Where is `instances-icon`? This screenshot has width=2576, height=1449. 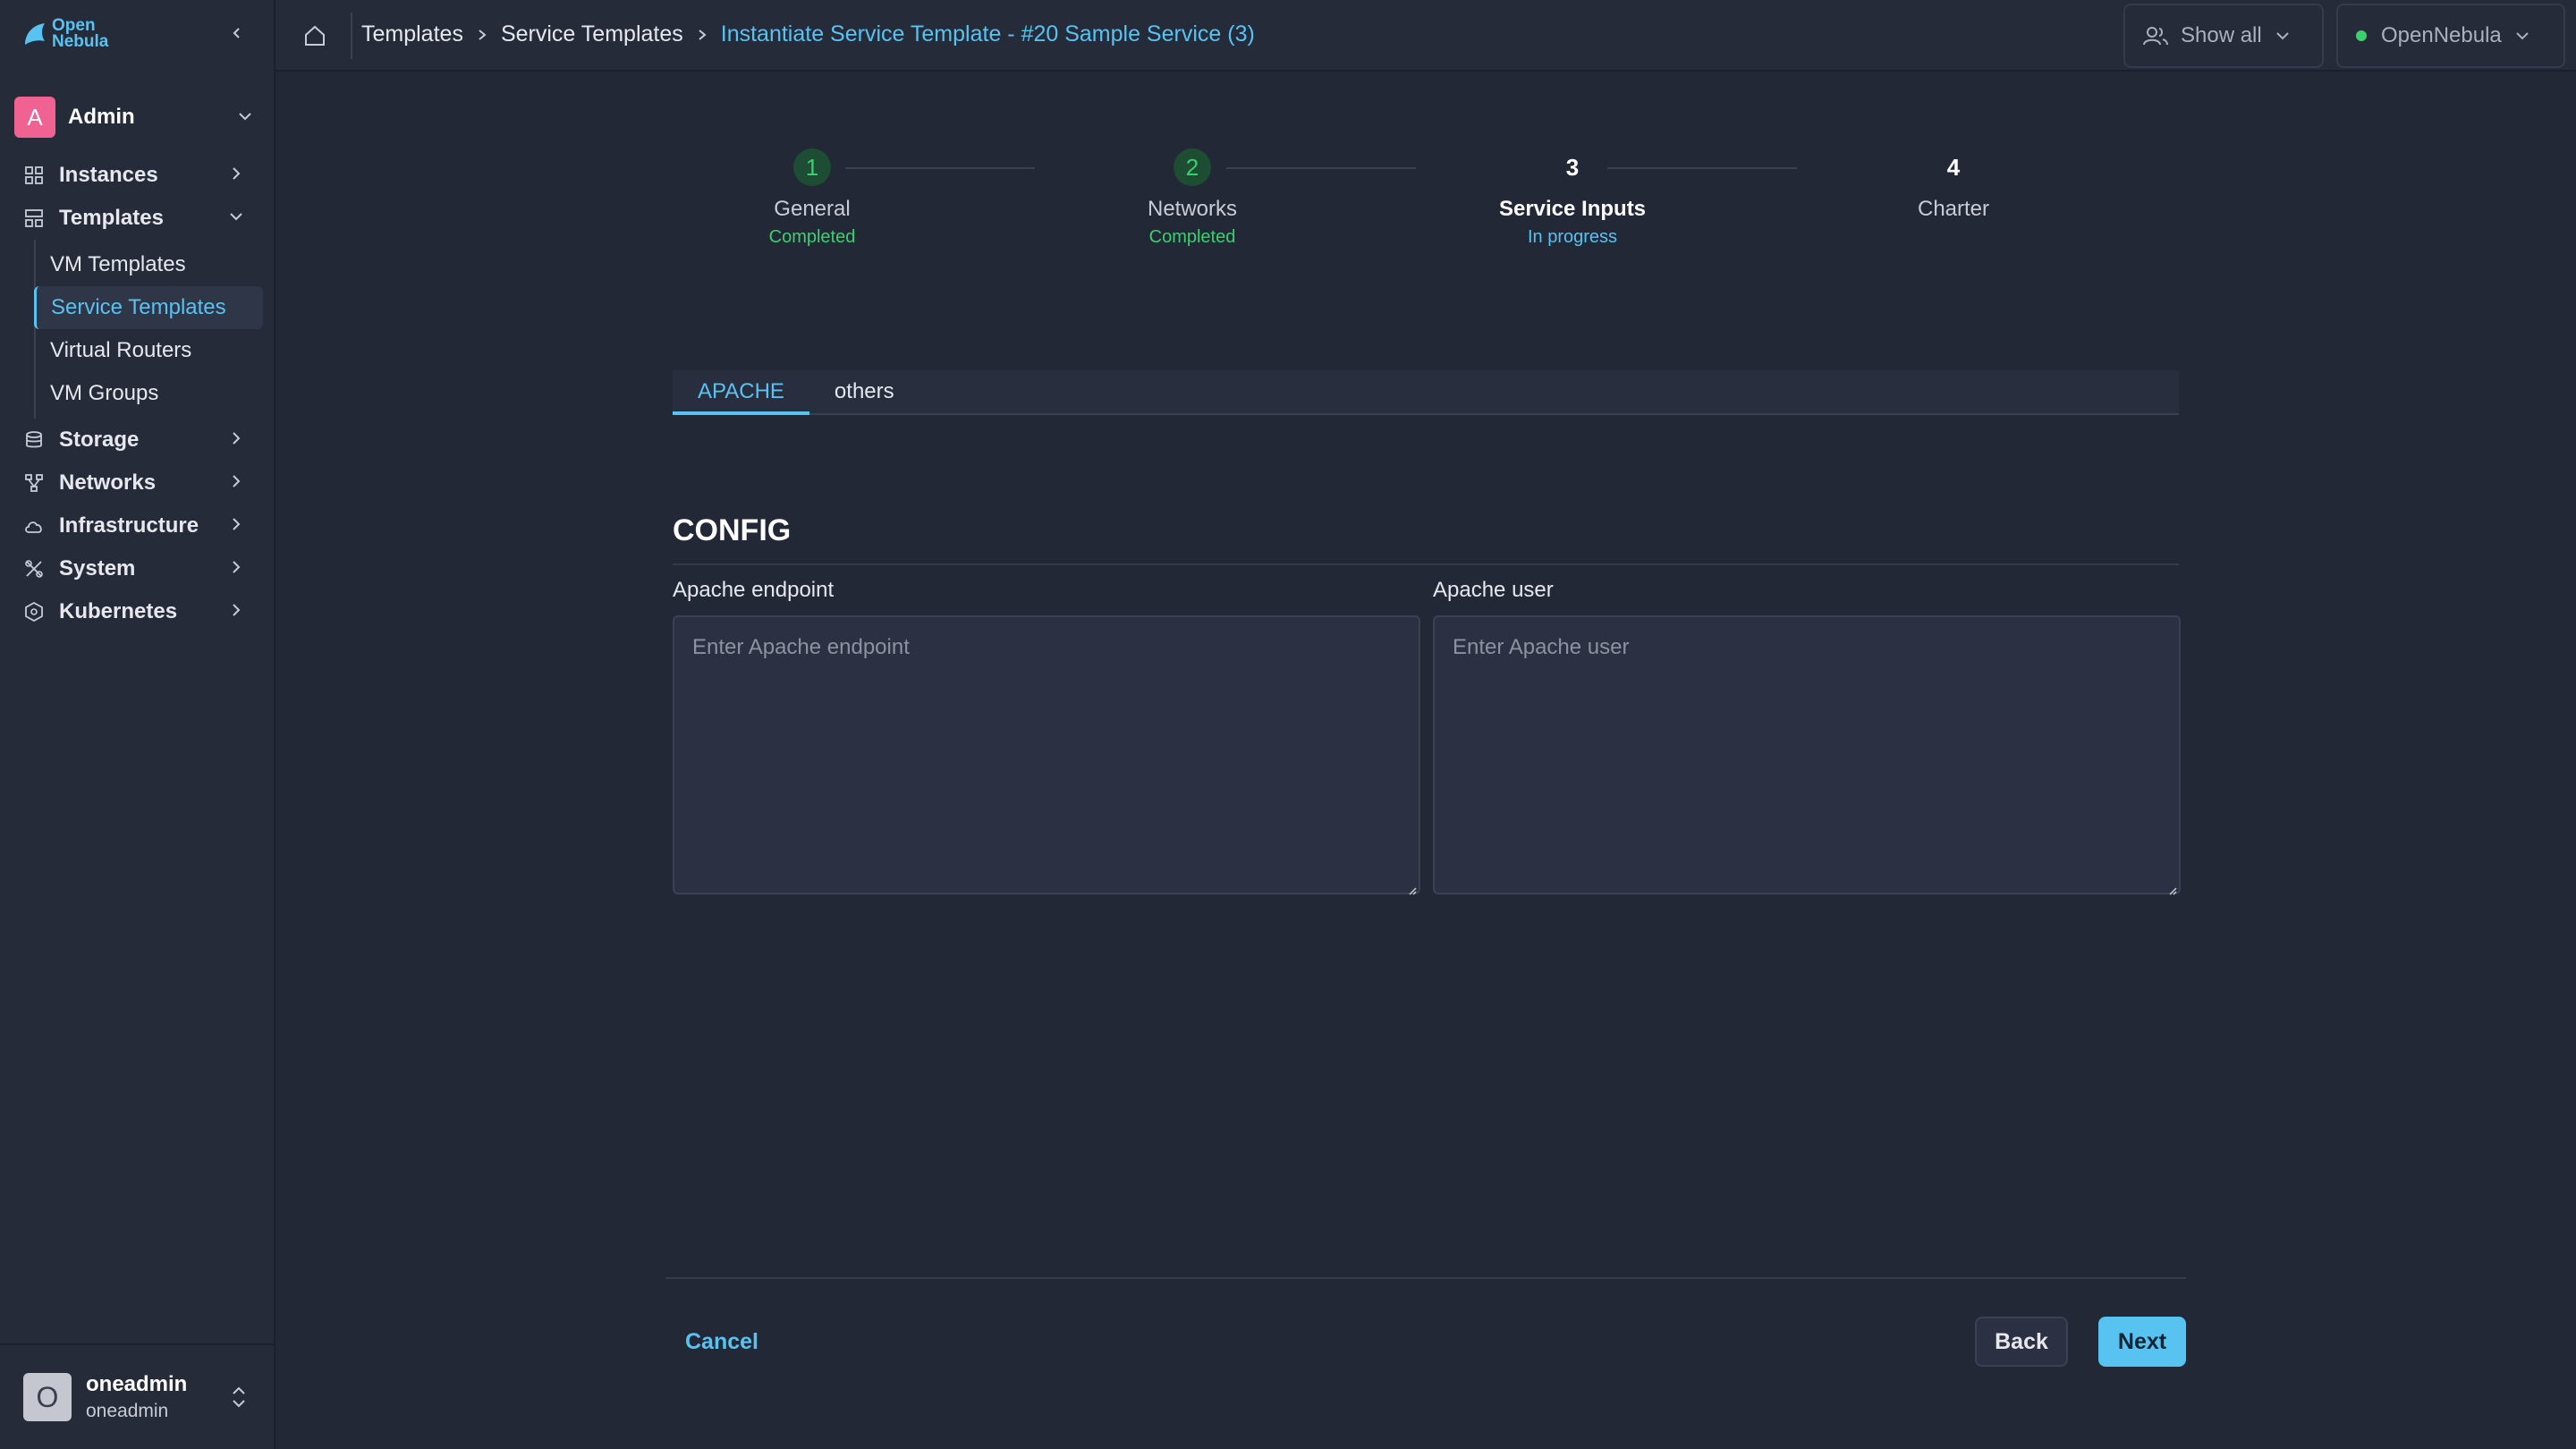
instances-icon is located at coordinates (34, 175).